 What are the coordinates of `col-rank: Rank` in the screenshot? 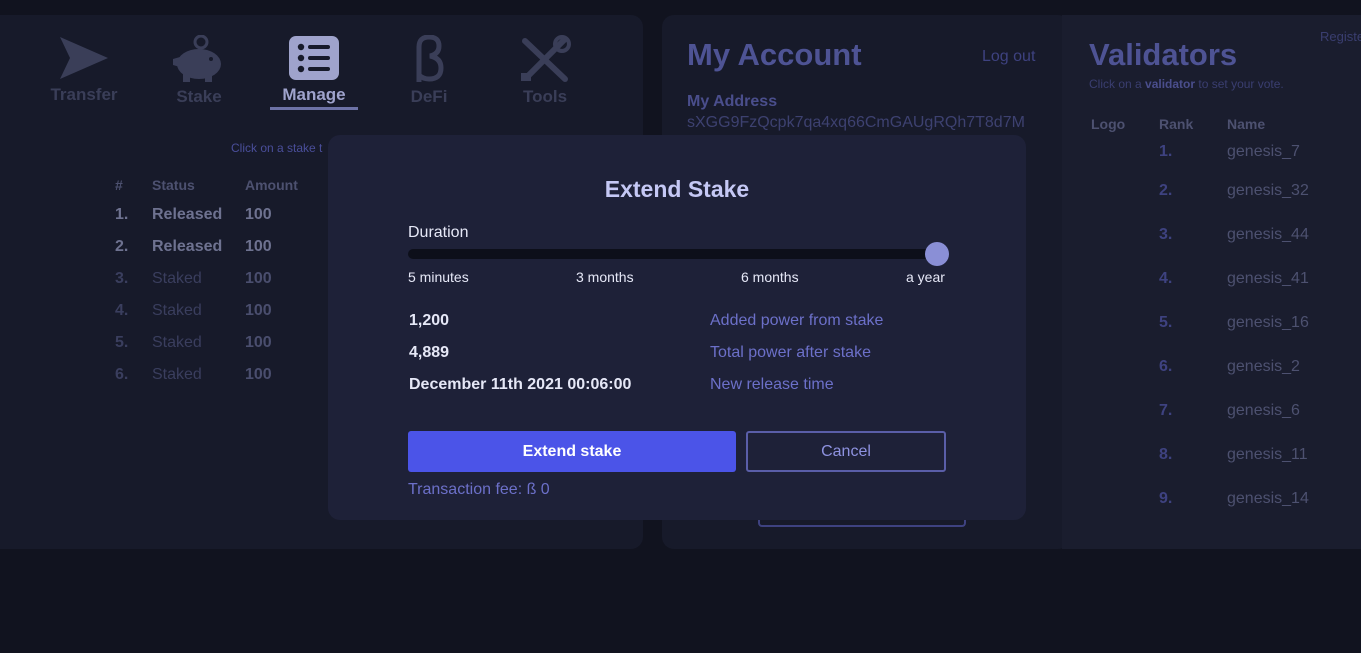 It's located at (1176, 124).